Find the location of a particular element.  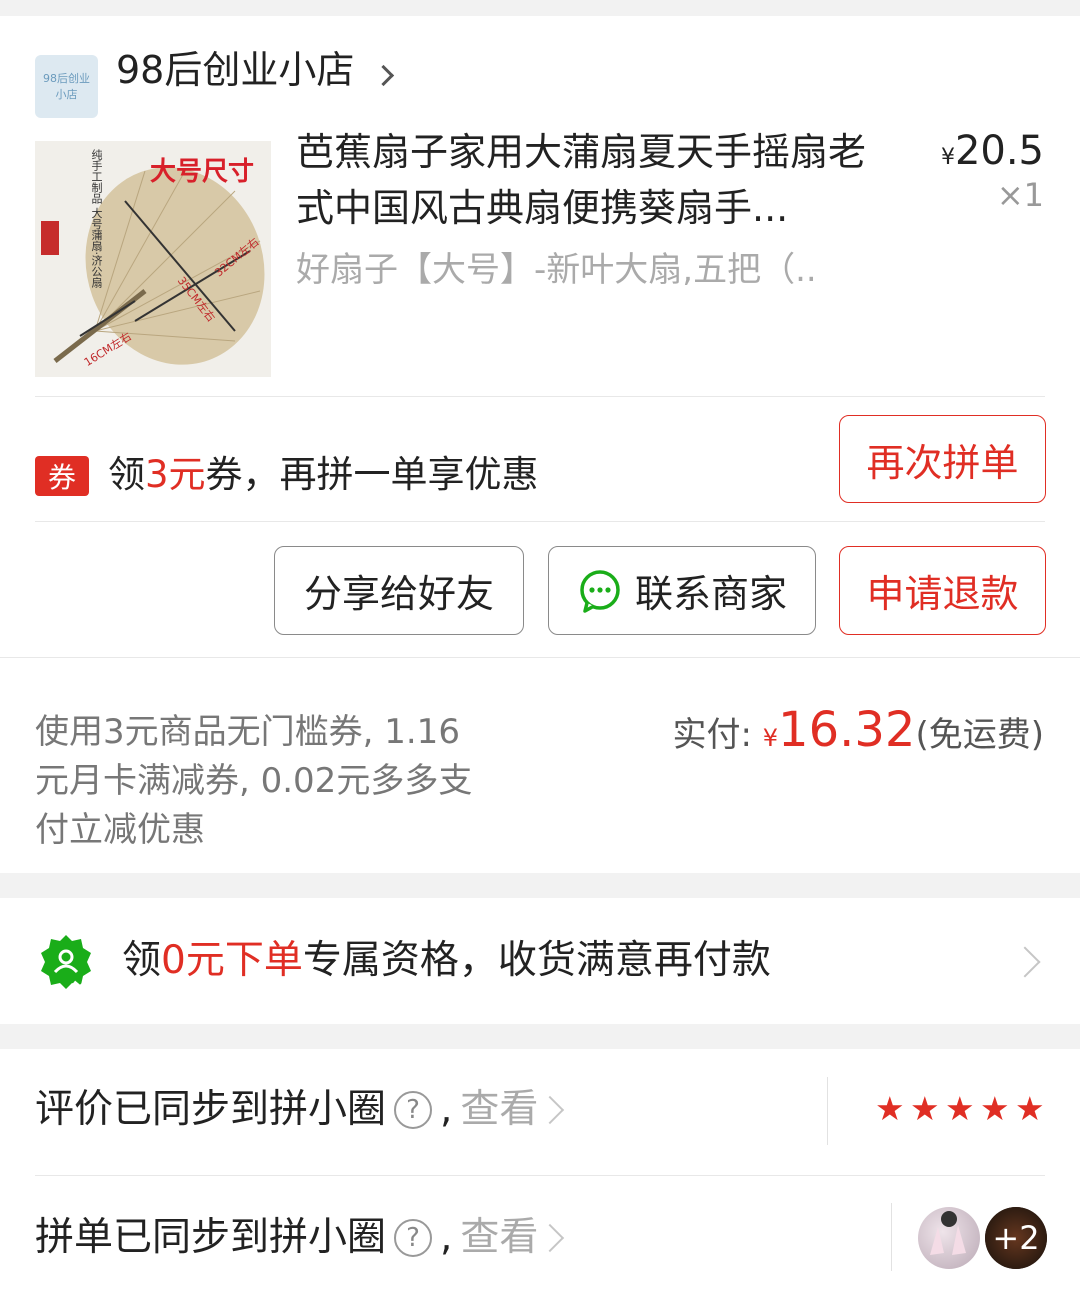

price-value: 20.5 is located at coordinates (999, 151).